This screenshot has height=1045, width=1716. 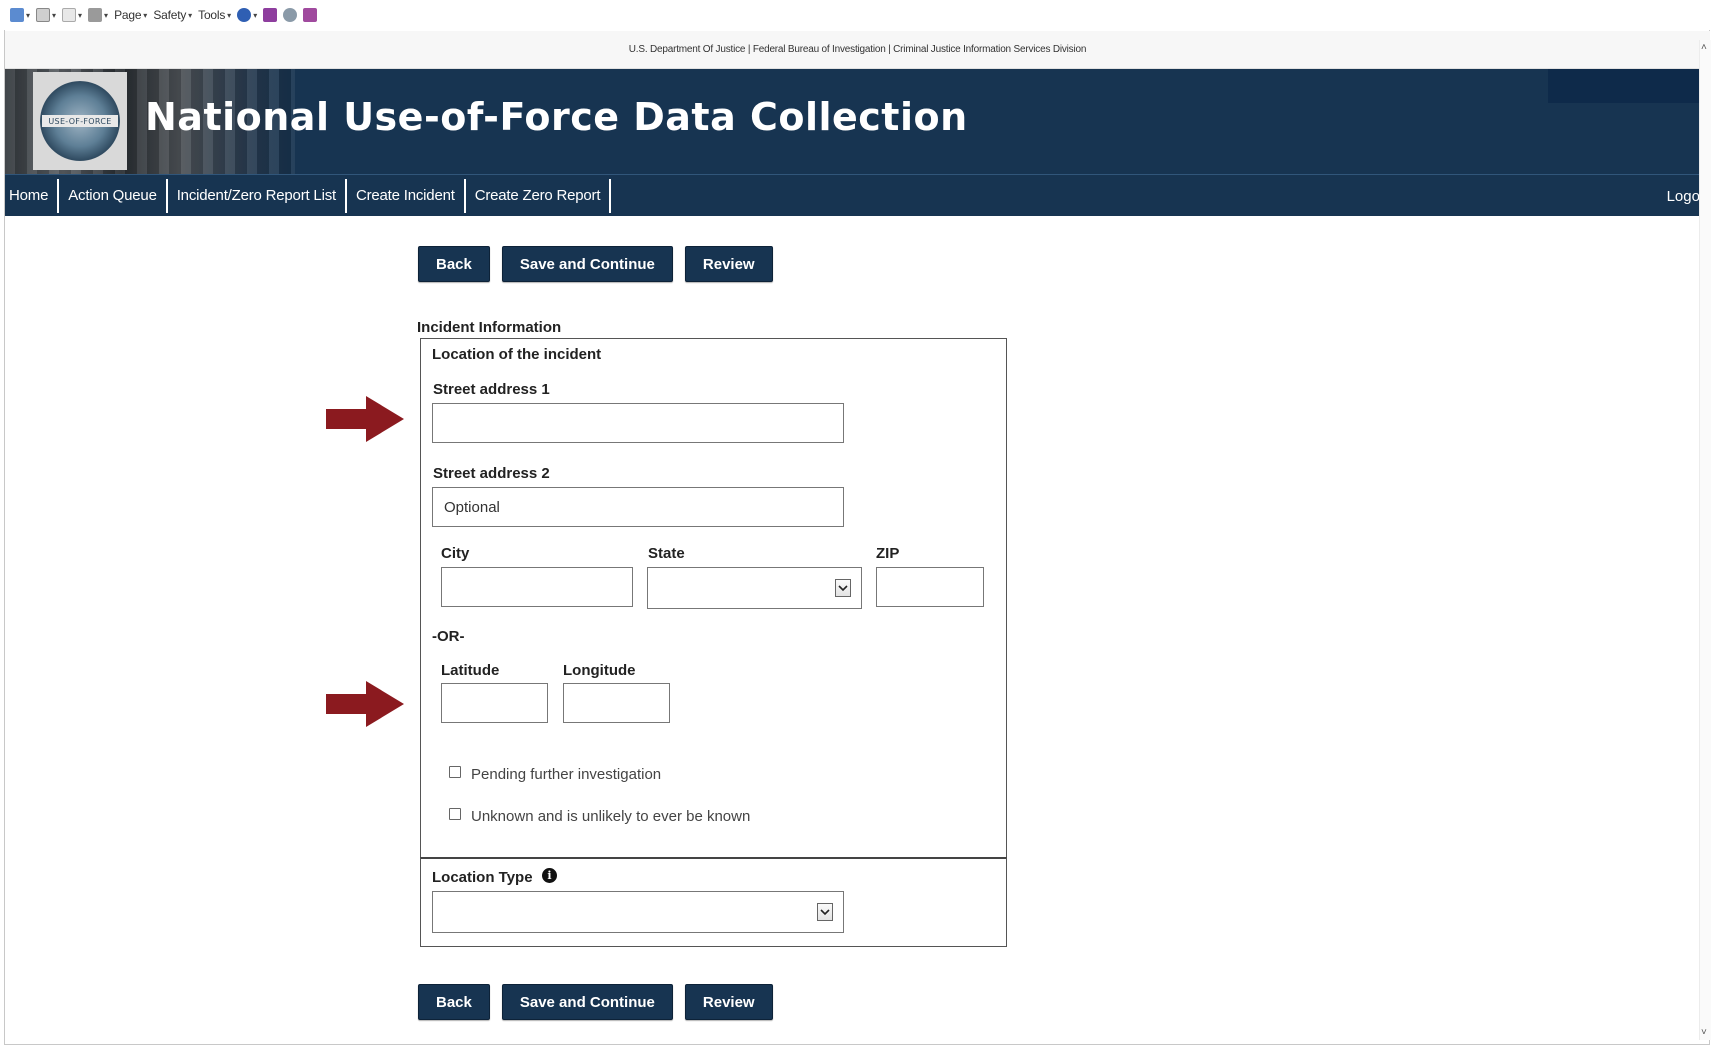 I want to click on zip-input, so click(x=930, y=587).